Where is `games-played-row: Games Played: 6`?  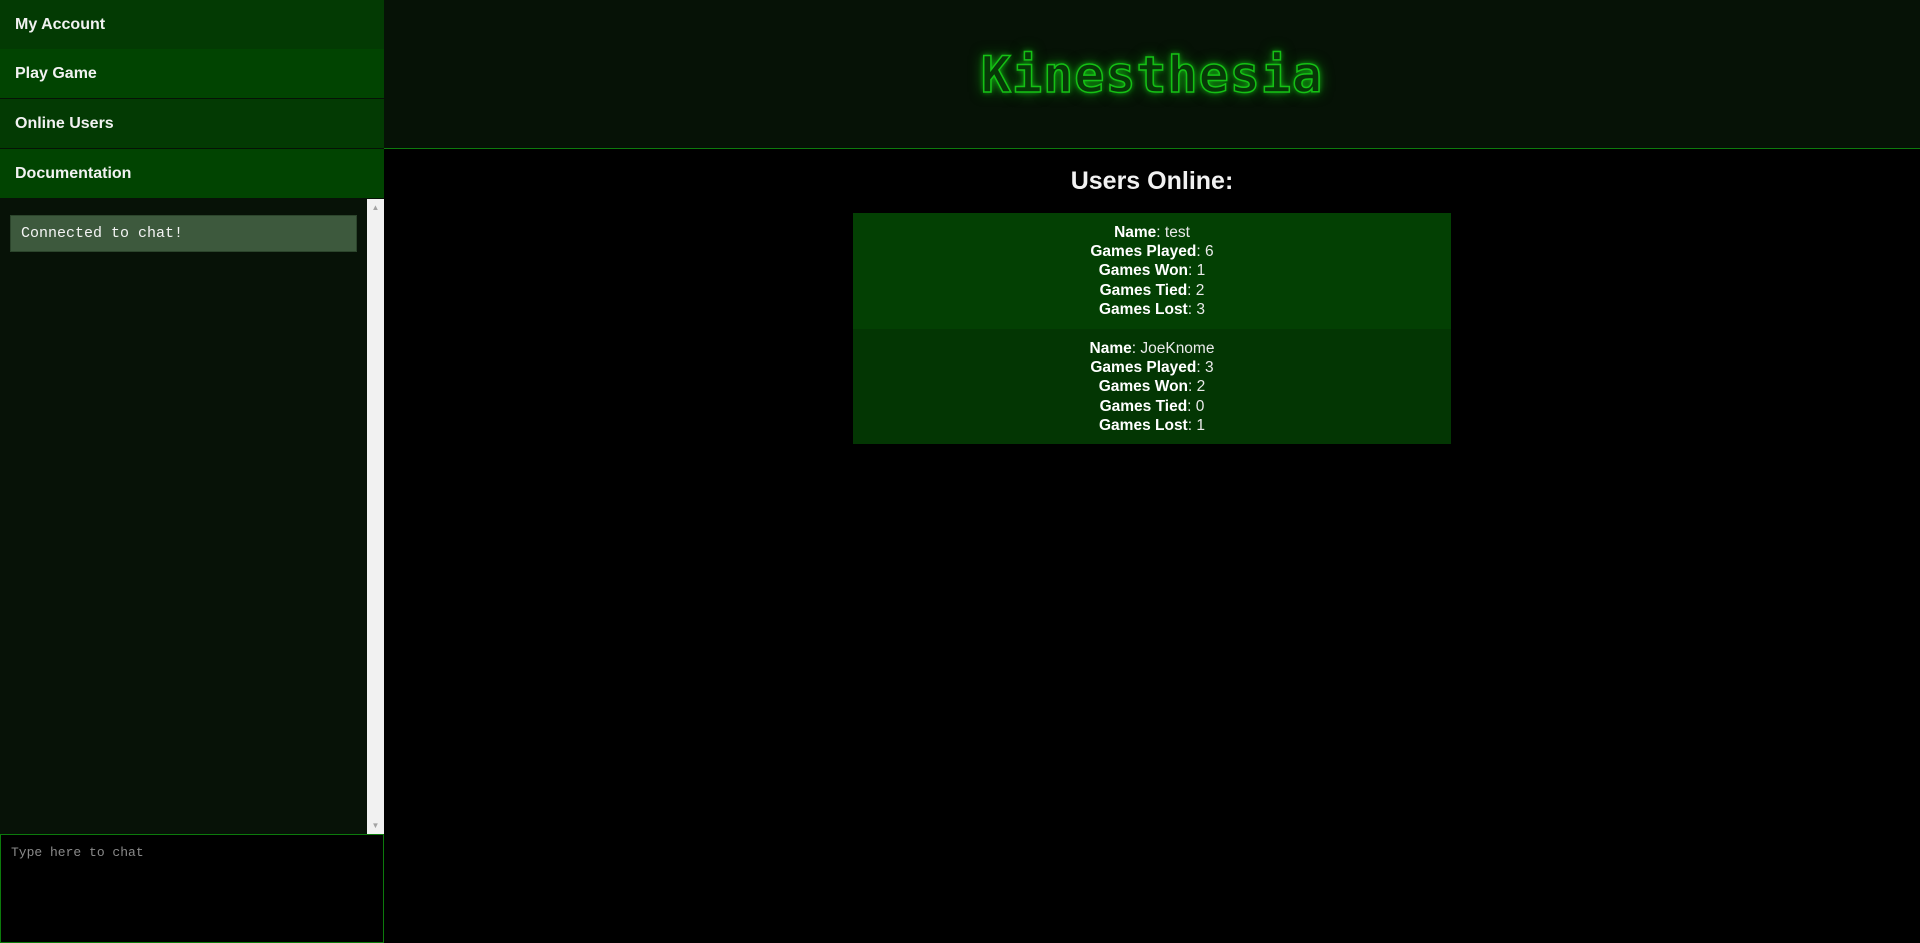 games-played-row: Games Played: 6 is located at coordinates (1152, 252).